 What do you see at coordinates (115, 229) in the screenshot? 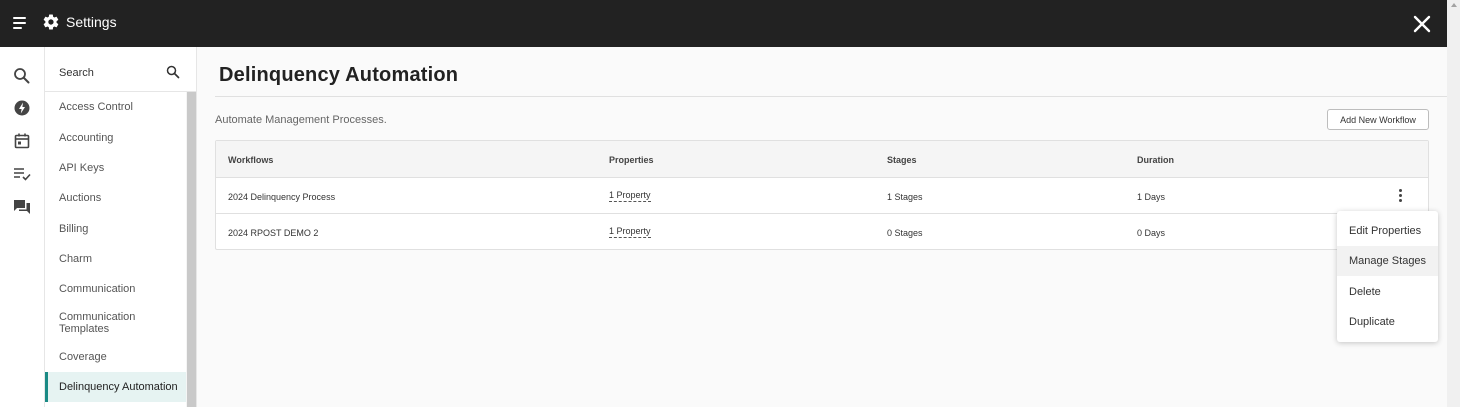
I see `nav-item-billing: Billing` at bounding box center [115, 229].